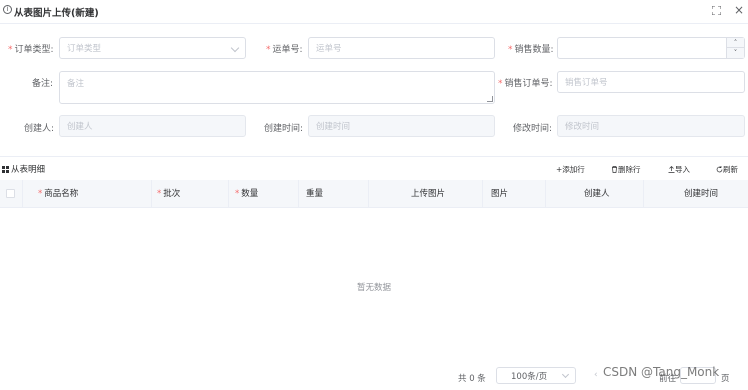  I want to click on delete-row-button: 删除行, so click(626, 169).